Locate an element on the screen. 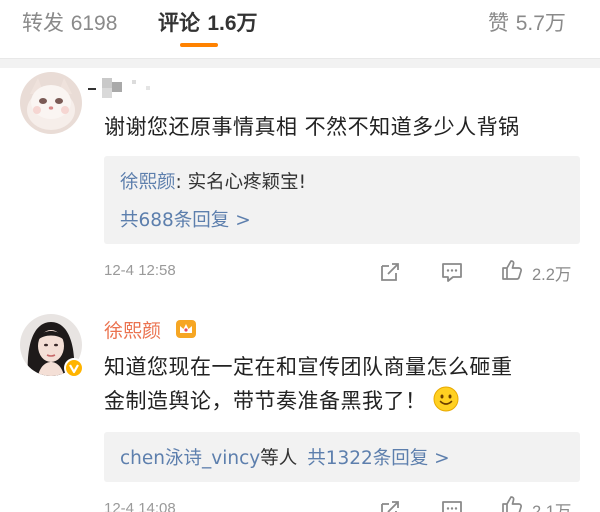 The width and height of the screenshot is (600, 512). comment-tabs: 转发 6198 评论 1.6万 赞 5.7万 is located at coordinates (300, 24).